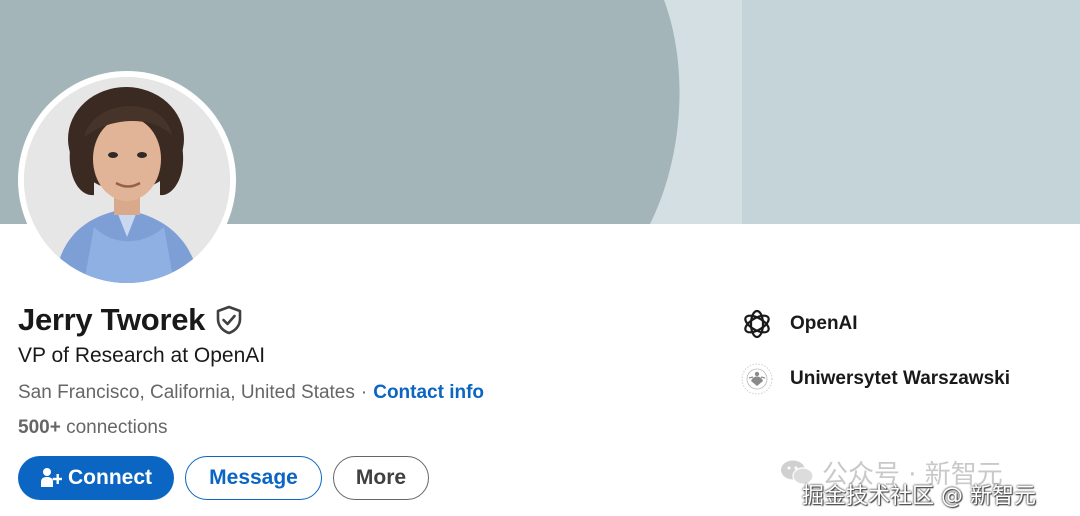 Image resolution: width=1080 pixels, height=516 pixels. What do you see at coordinates (925, 482) in the screenshot?
I see `watermark-overlay: 公众号 · 新智元 掘金技术社区 @ 新智元` at bounding box center [925, 482].